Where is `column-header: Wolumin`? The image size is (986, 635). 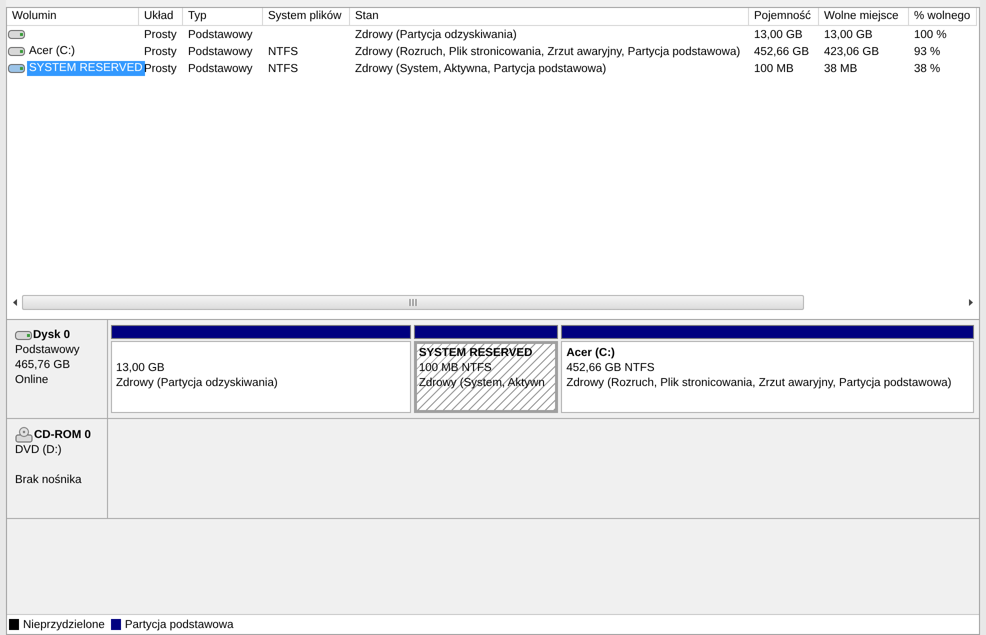
column-header: Wolumin is located at coordinates (73, 17).